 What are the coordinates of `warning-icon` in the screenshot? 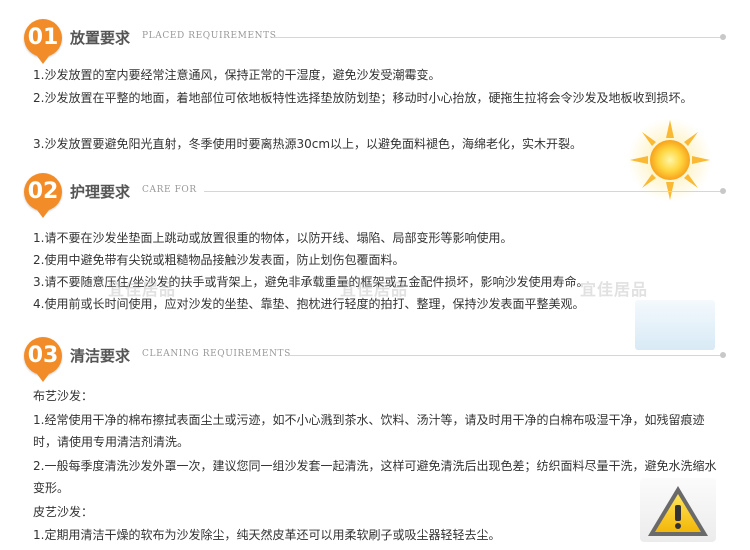 It's located at (678, 511).